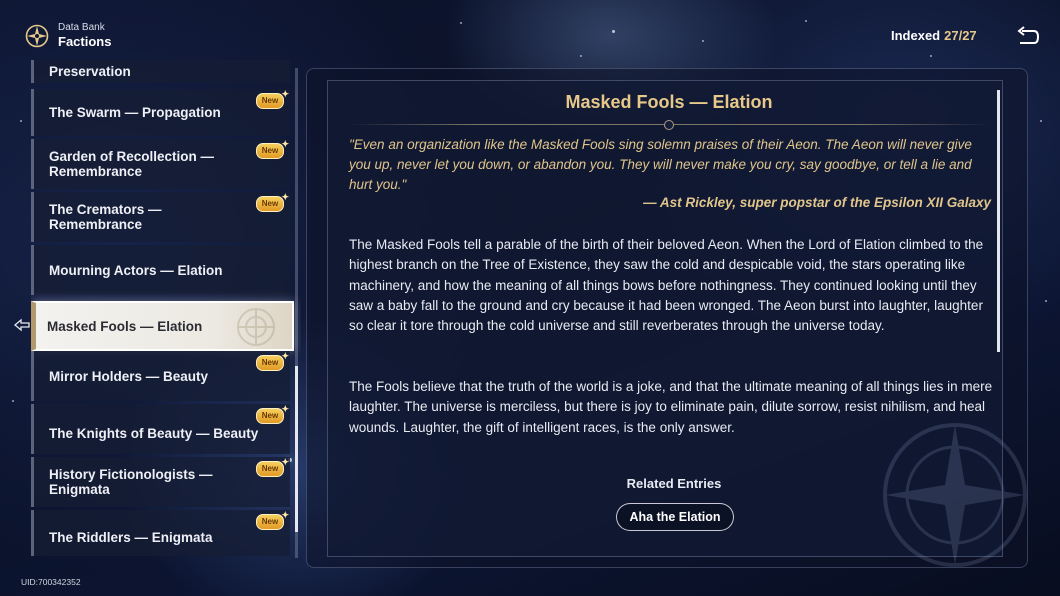 The image size is (1060, 596). Describe the element at coordinates (256, 327) in the screenshot. I see `elation-emblem-icon` at that location.